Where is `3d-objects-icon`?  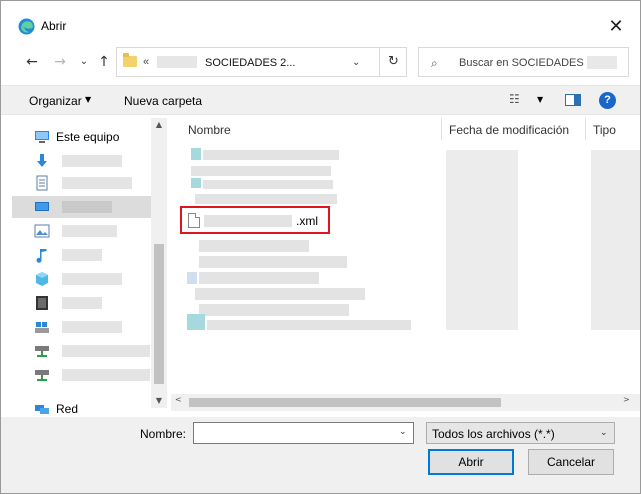 3d-objects-icon is located at coordinates (42, 279).